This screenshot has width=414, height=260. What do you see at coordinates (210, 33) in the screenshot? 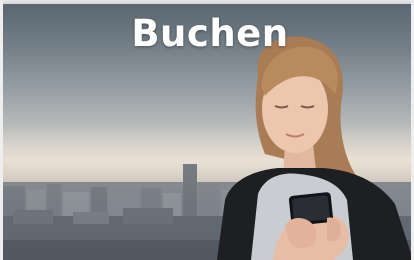
I see `banner-title: Buchen` at bounding box center [210, 33].